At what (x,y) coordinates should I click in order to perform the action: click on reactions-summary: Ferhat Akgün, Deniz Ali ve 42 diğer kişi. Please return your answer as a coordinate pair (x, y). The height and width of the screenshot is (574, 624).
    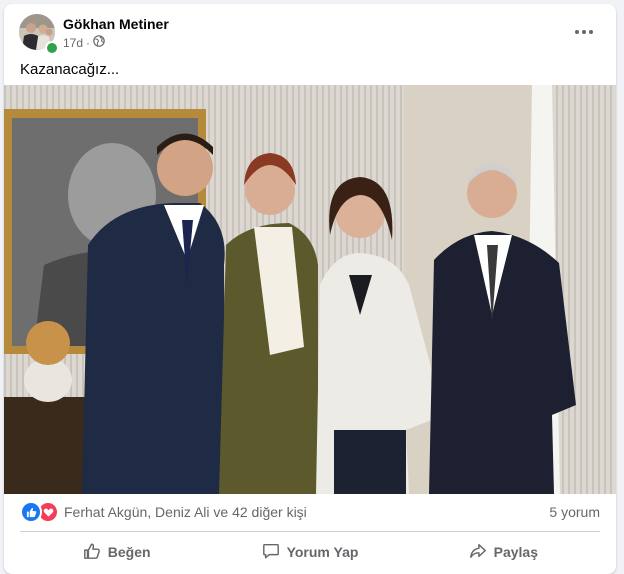
    Looking at the image, I should click on (163, 512).